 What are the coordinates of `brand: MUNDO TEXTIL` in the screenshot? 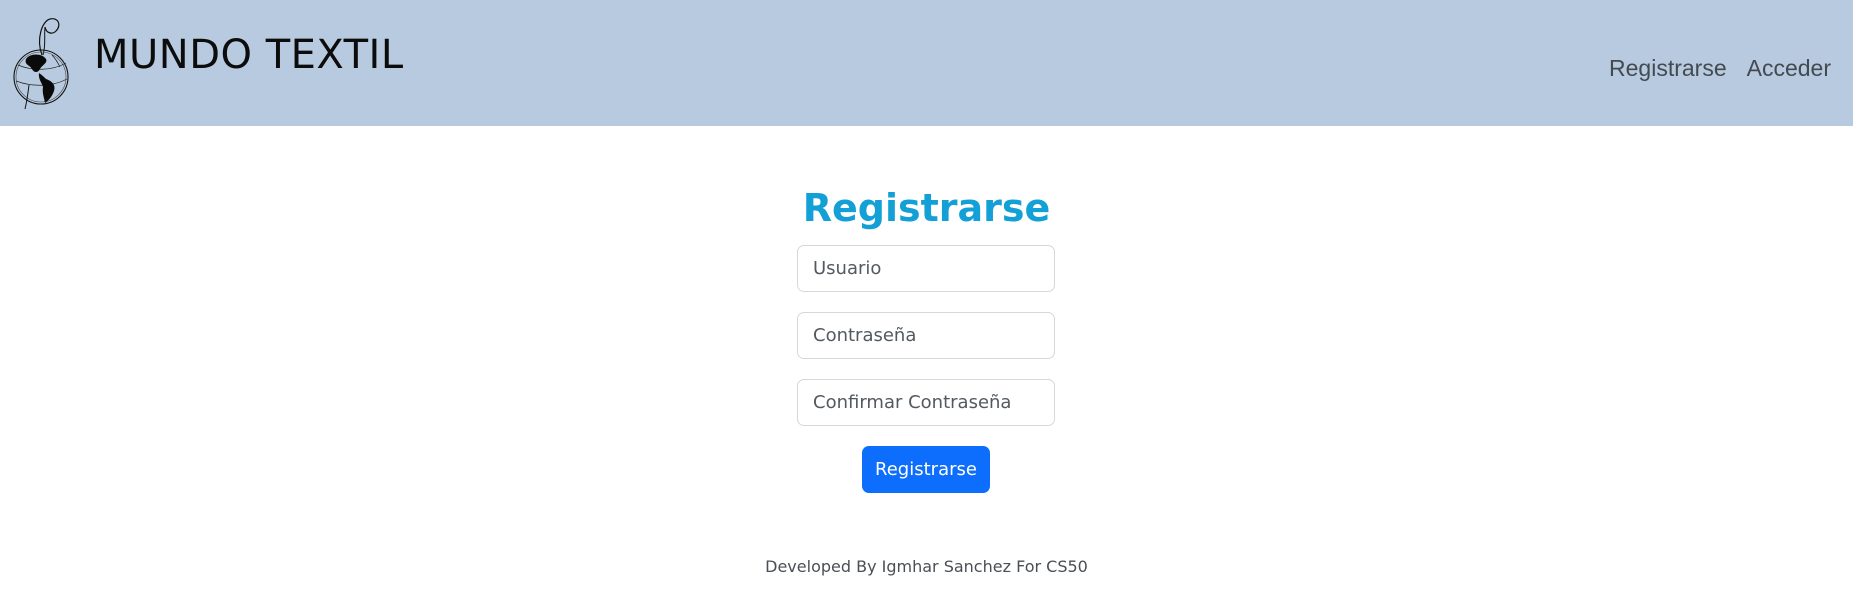 It's located at (208, 63).